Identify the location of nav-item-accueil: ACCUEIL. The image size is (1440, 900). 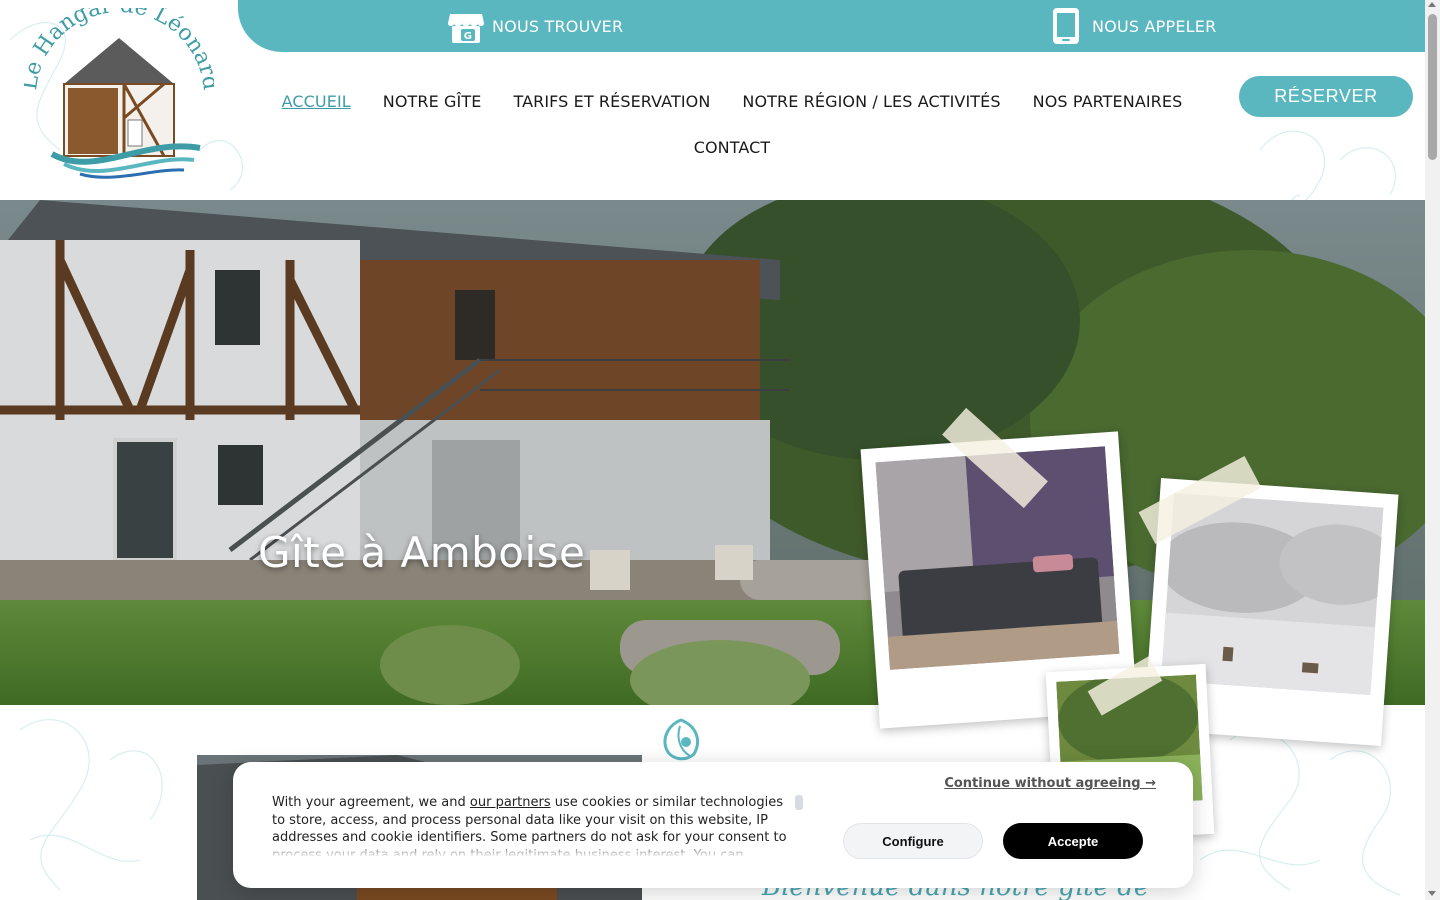
(316, 101).